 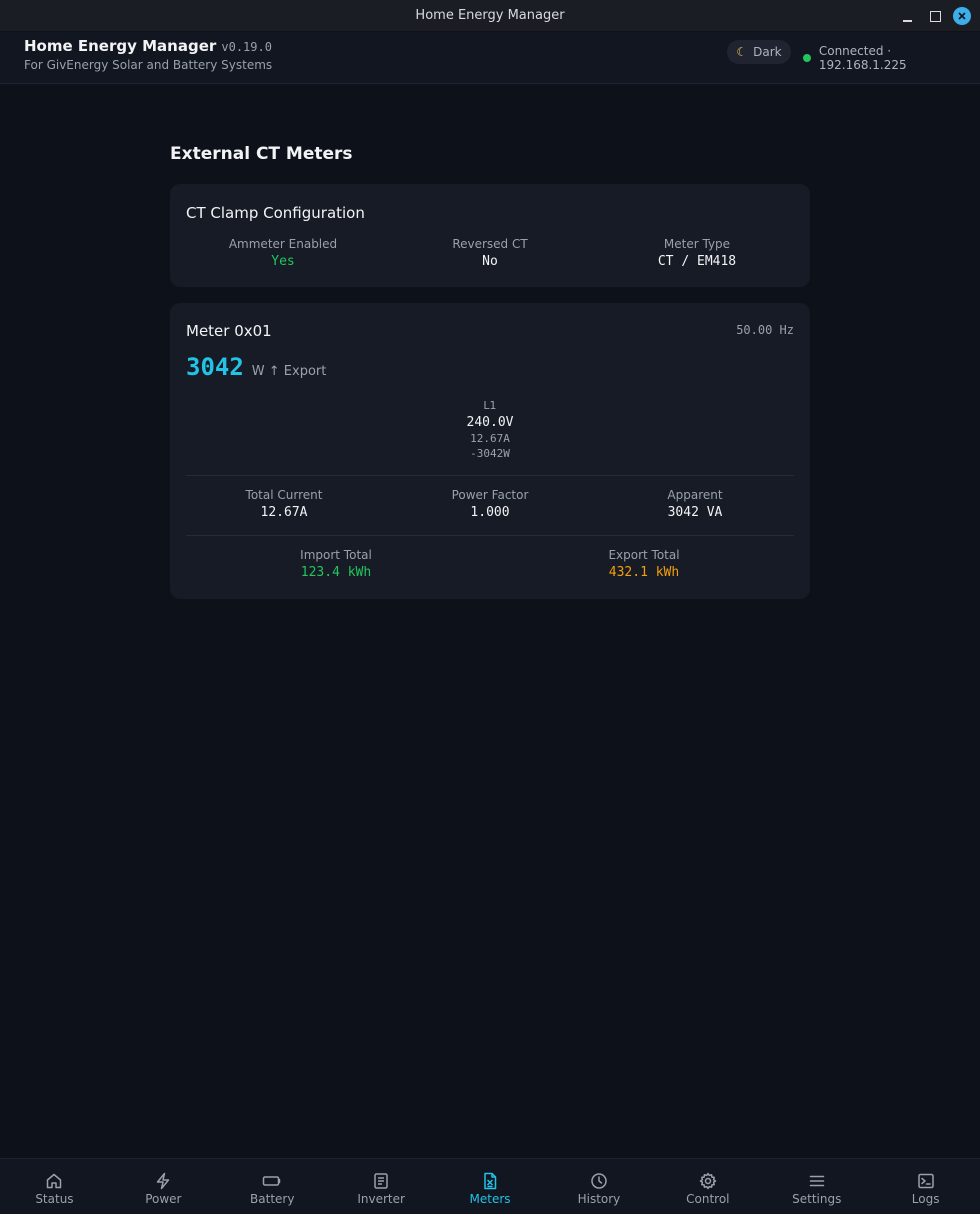 I want to click on nav-item-inverter: Inverter, so click(x=381, y=1186).